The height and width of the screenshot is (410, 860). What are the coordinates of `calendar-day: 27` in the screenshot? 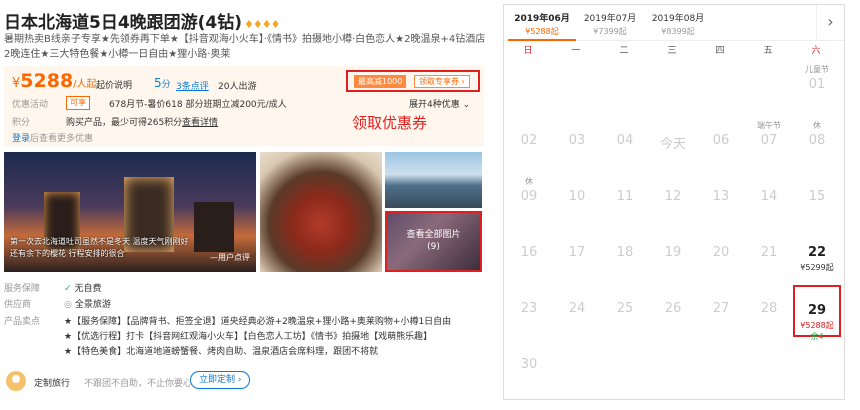 It's located at (721, 311).